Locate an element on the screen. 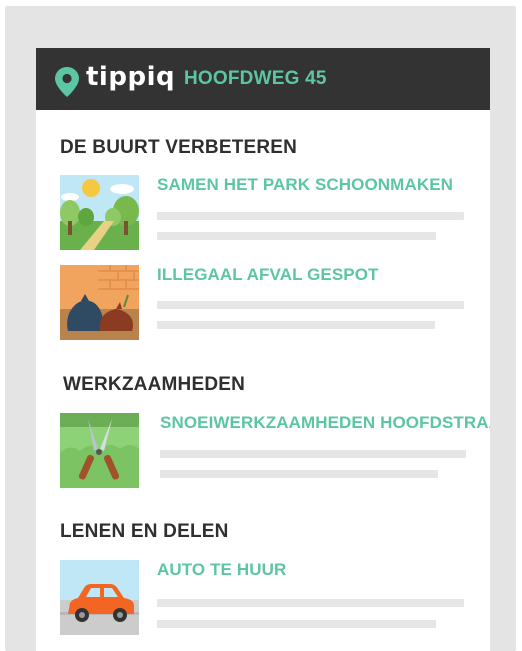 The width and height of the screenshot is (522, 651). item-title: SNOEIWERKZAAMHEDEN HOOFDSTRAAT is located at coordinates (325, 423).